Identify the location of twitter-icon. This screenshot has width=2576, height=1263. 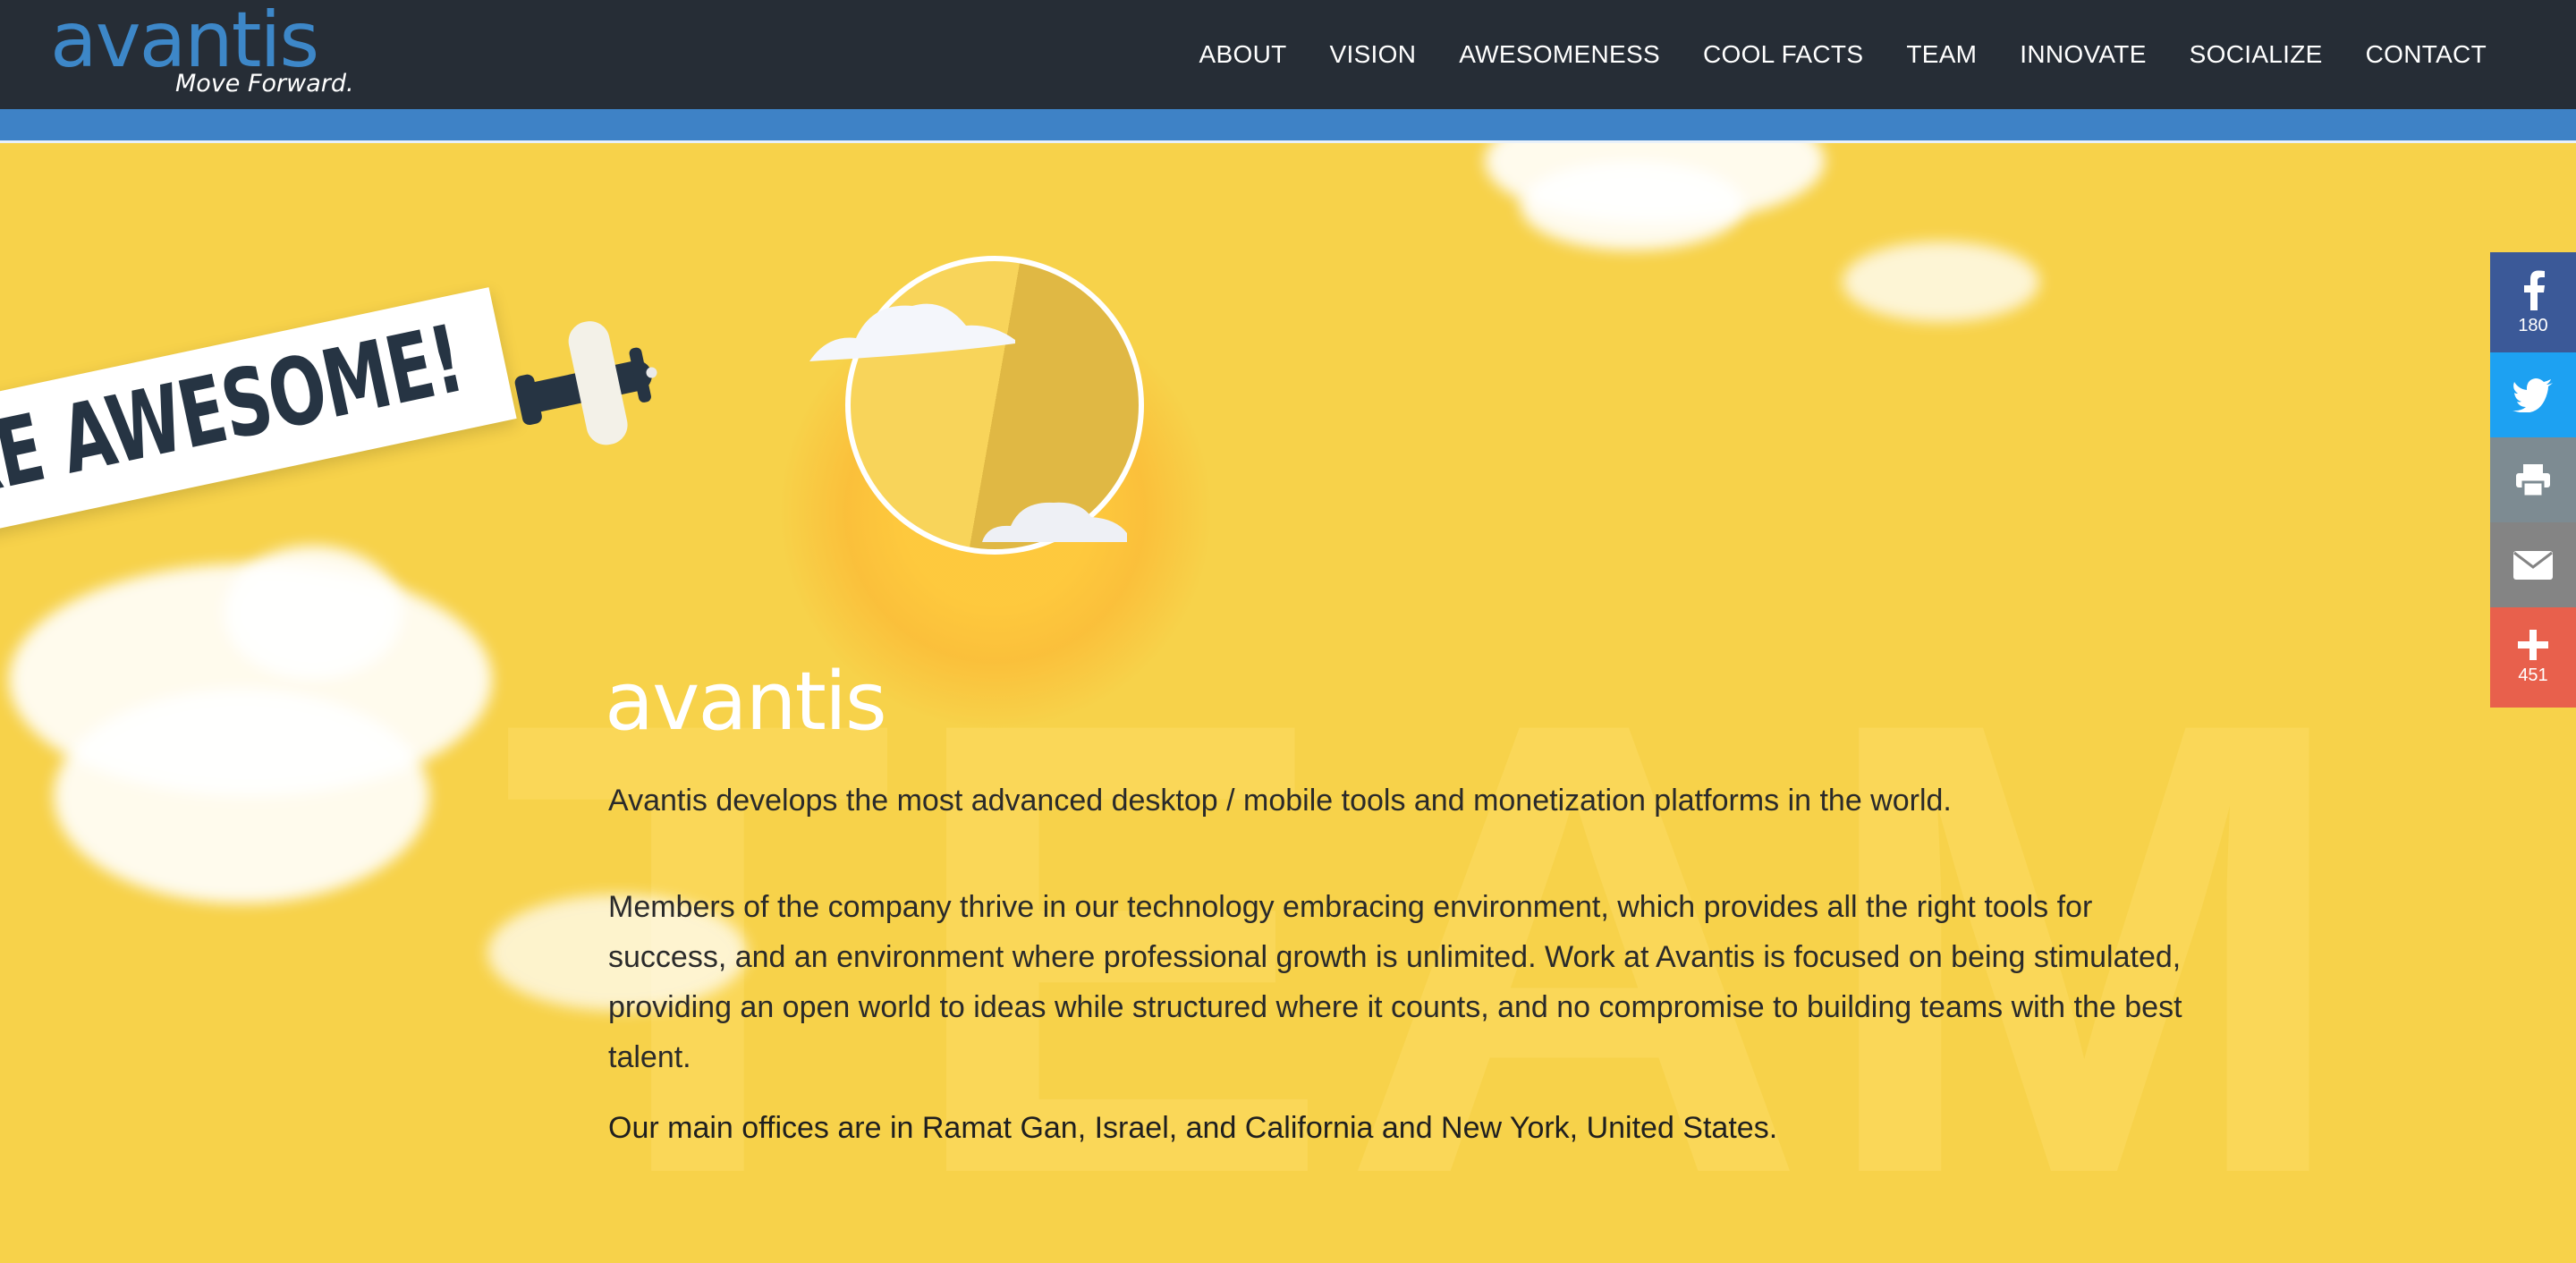
(2532, 394).